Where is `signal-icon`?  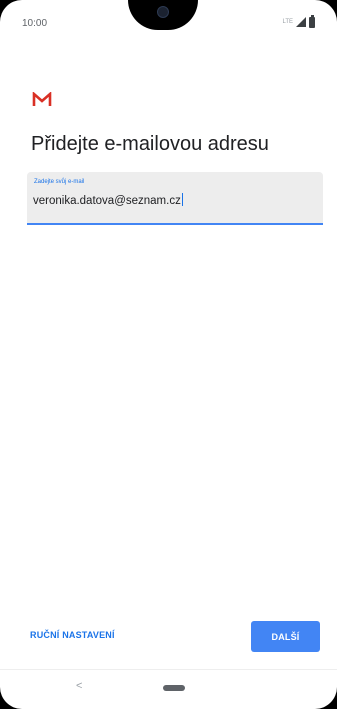 signal-icon is located at coordinates (301, 22).